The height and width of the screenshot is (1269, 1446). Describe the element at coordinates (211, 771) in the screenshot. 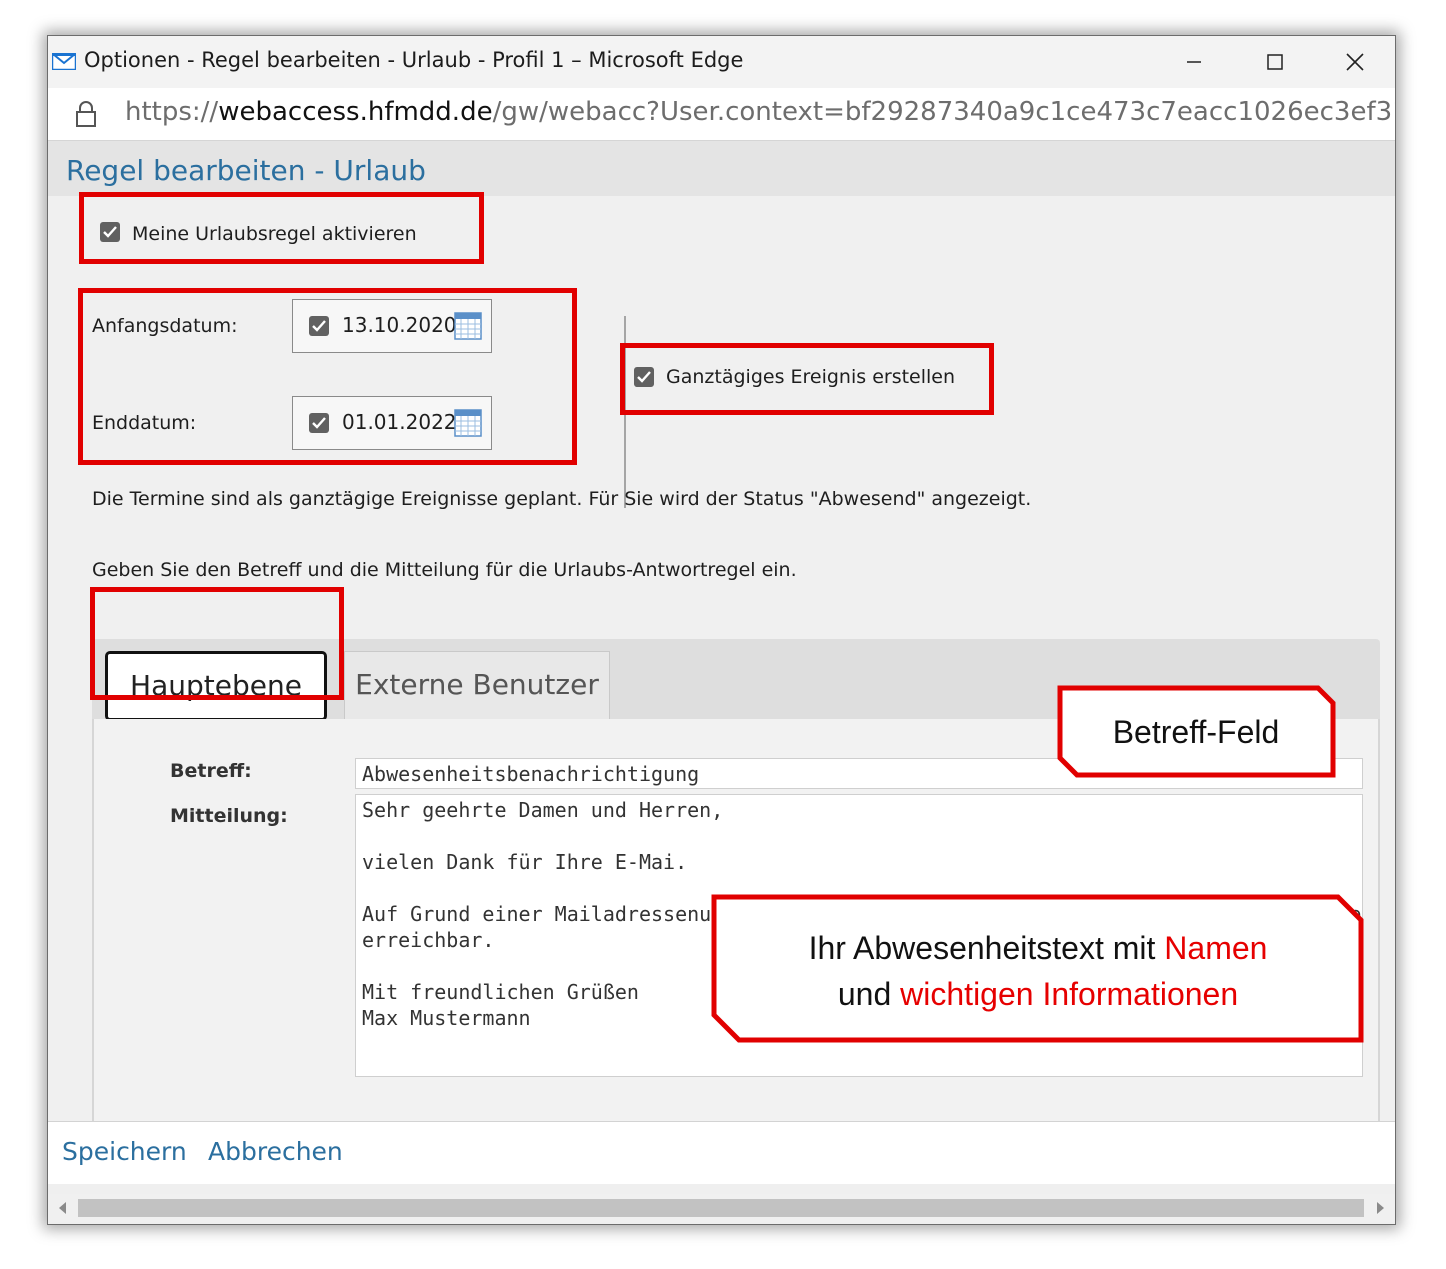

I see `subject-label: Betreff:` at that location.